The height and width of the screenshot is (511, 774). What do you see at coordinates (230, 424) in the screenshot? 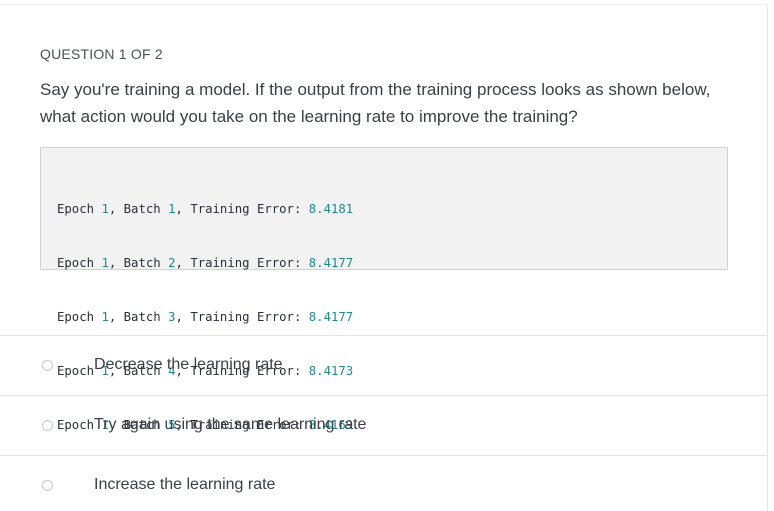
I see `option-label: Try again using the same learning rate` at bounding box center [230, 424].